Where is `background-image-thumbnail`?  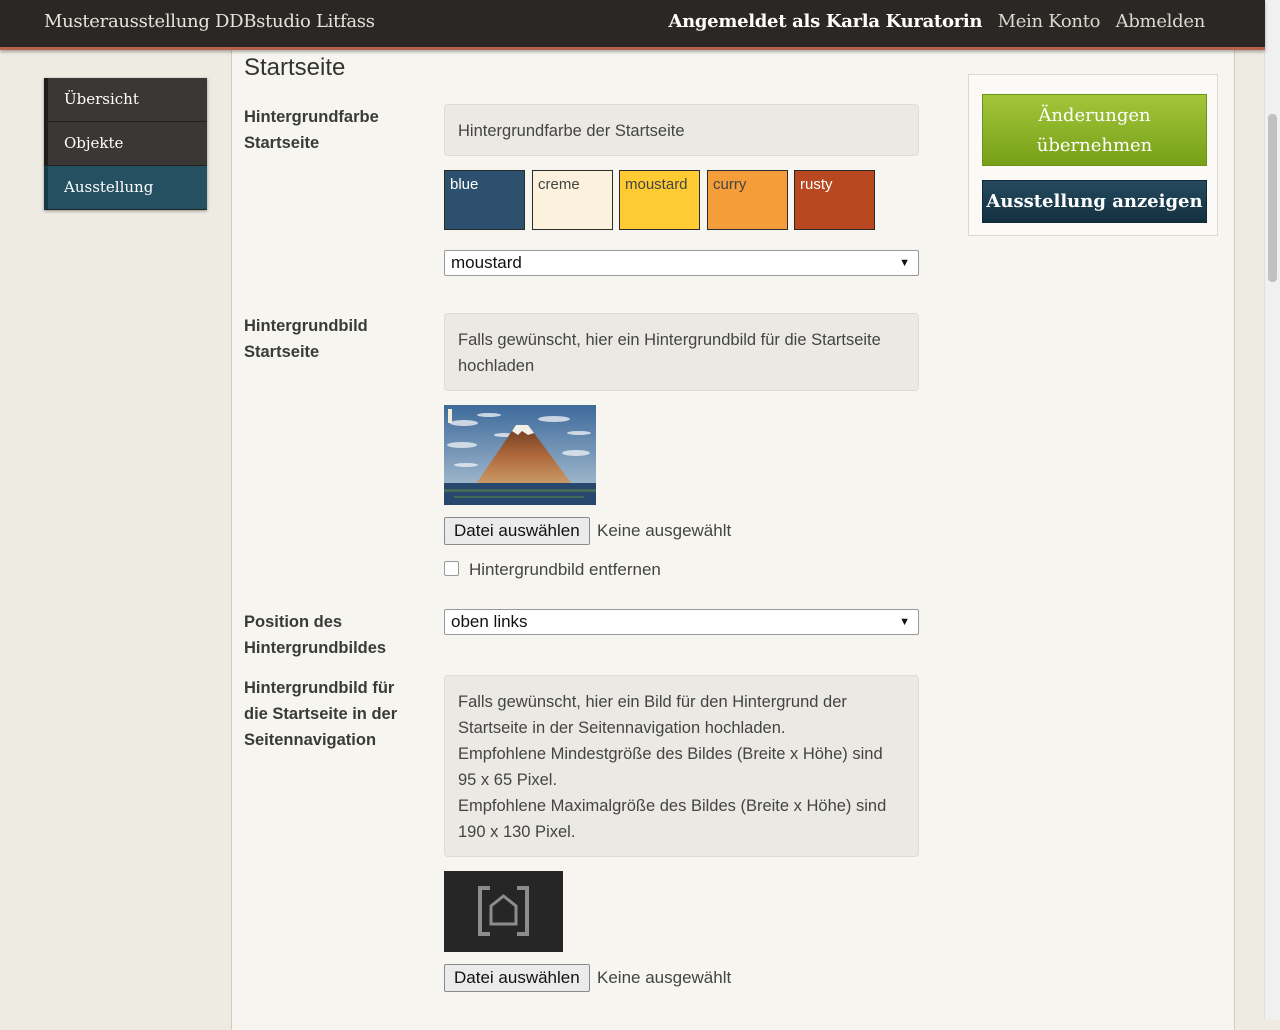
background-image-thumbnail is located at coordinates (520, 455).